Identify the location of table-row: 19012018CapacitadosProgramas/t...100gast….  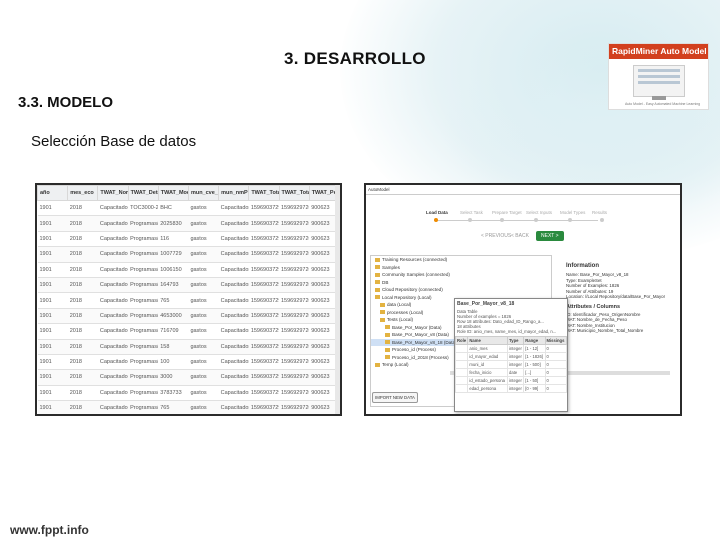
(188, 361).